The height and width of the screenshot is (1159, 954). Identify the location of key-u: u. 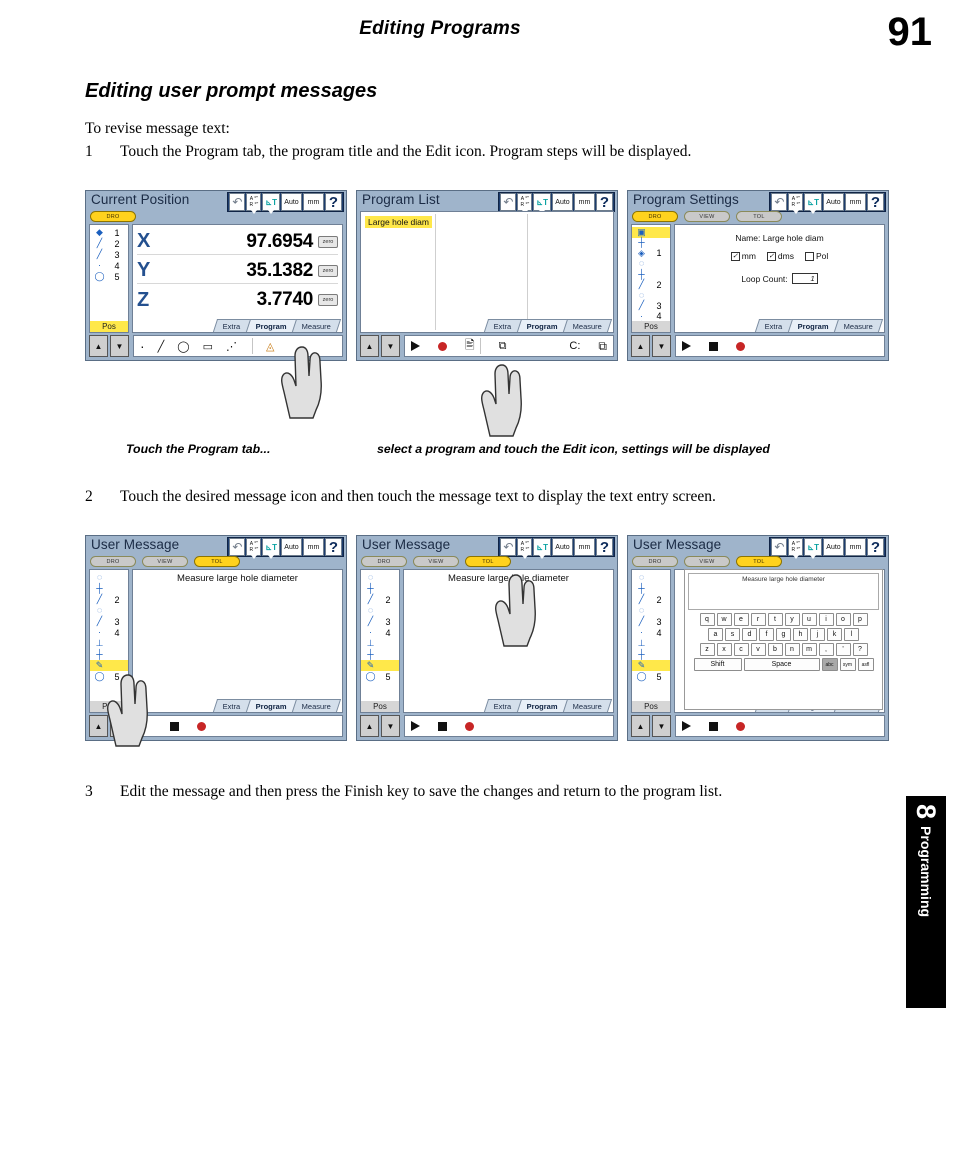
(809, 619).